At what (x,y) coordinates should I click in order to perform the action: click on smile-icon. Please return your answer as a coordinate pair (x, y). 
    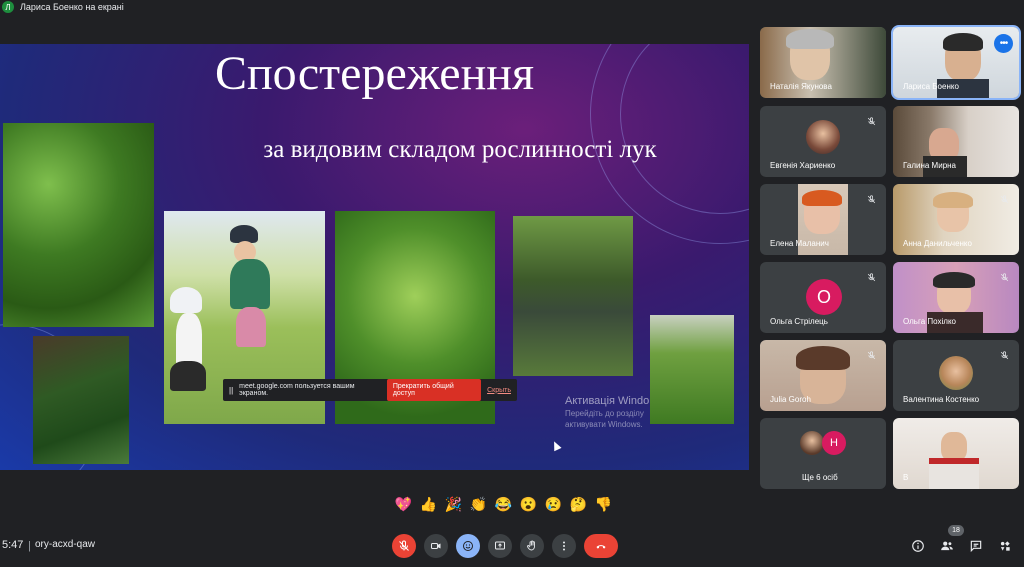
    Looking at the image, I should click on (468, 546).